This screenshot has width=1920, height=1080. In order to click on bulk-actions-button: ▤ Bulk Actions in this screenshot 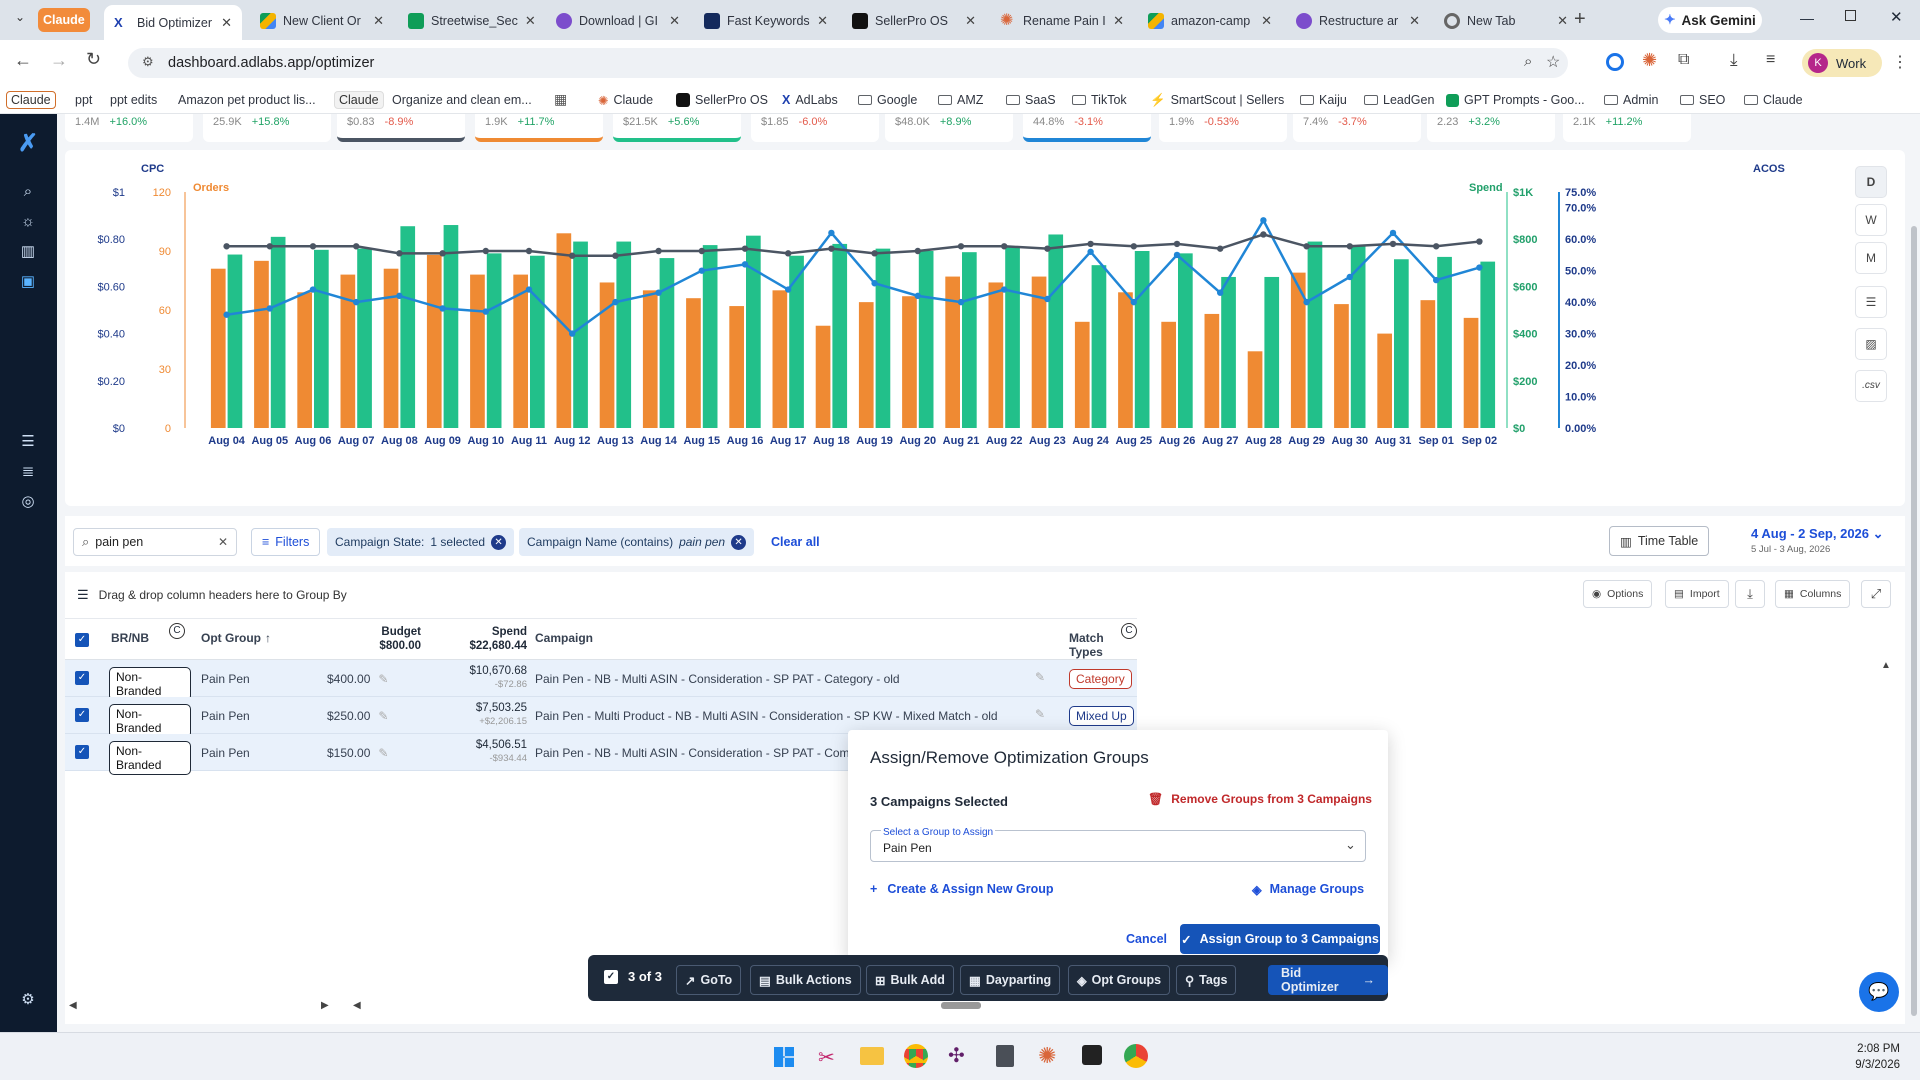, I will do `click(805, 980)`.